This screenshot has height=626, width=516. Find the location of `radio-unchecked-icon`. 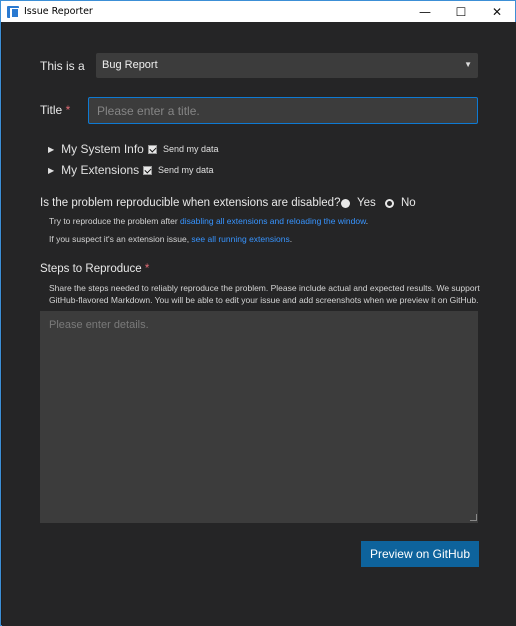

radio-unchecked-icon is located at coordinates (345, 203).